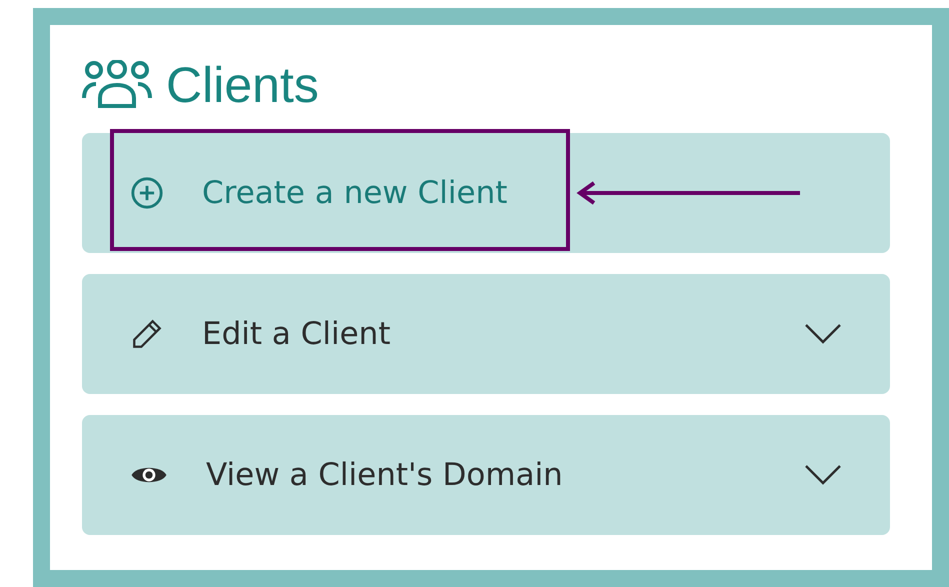  I want to click on pencil-icon, so click(147, 334).